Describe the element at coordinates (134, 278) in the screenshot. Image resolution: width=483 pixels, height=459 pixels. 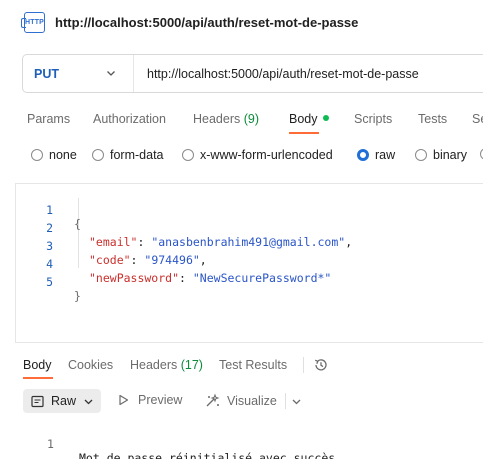
I see `json-key: "newPassword"` at that location.